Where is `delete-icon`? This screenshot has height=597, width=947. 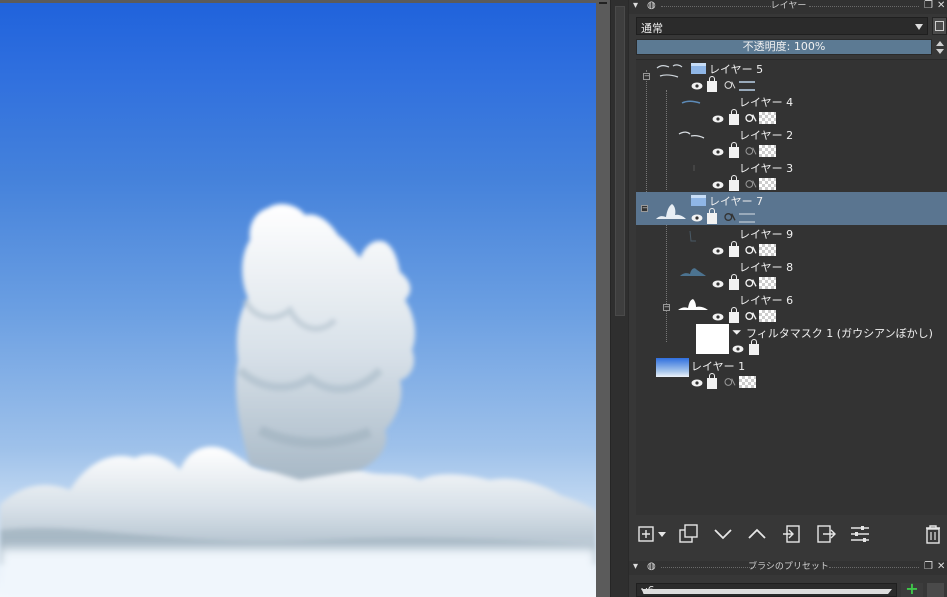
delete-icon is located at coordinates (933, 534).